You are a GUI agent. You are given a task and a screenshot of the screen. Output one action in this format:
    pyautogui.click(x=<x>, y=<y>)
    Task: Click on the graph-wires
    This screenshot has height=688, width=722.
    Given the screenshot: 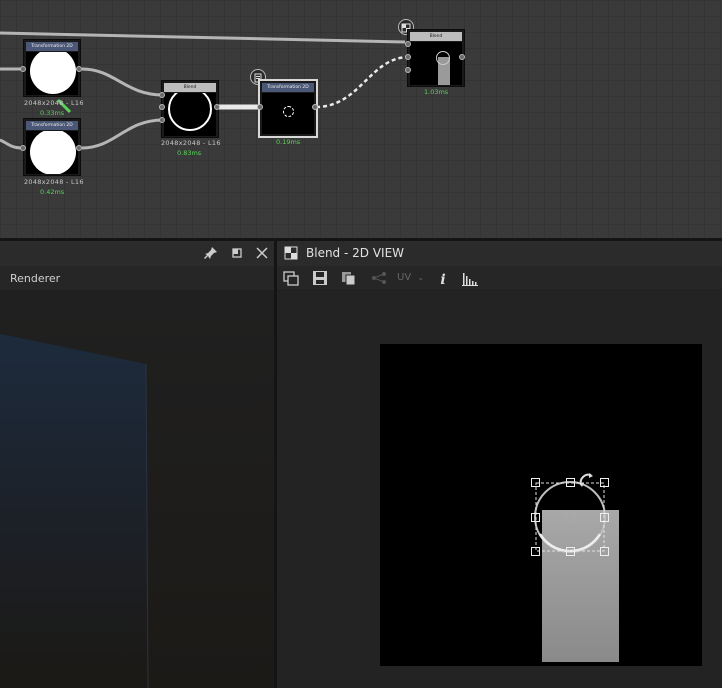 What is the action you would take?
    pyautogui.click(x=205, y=90)
    